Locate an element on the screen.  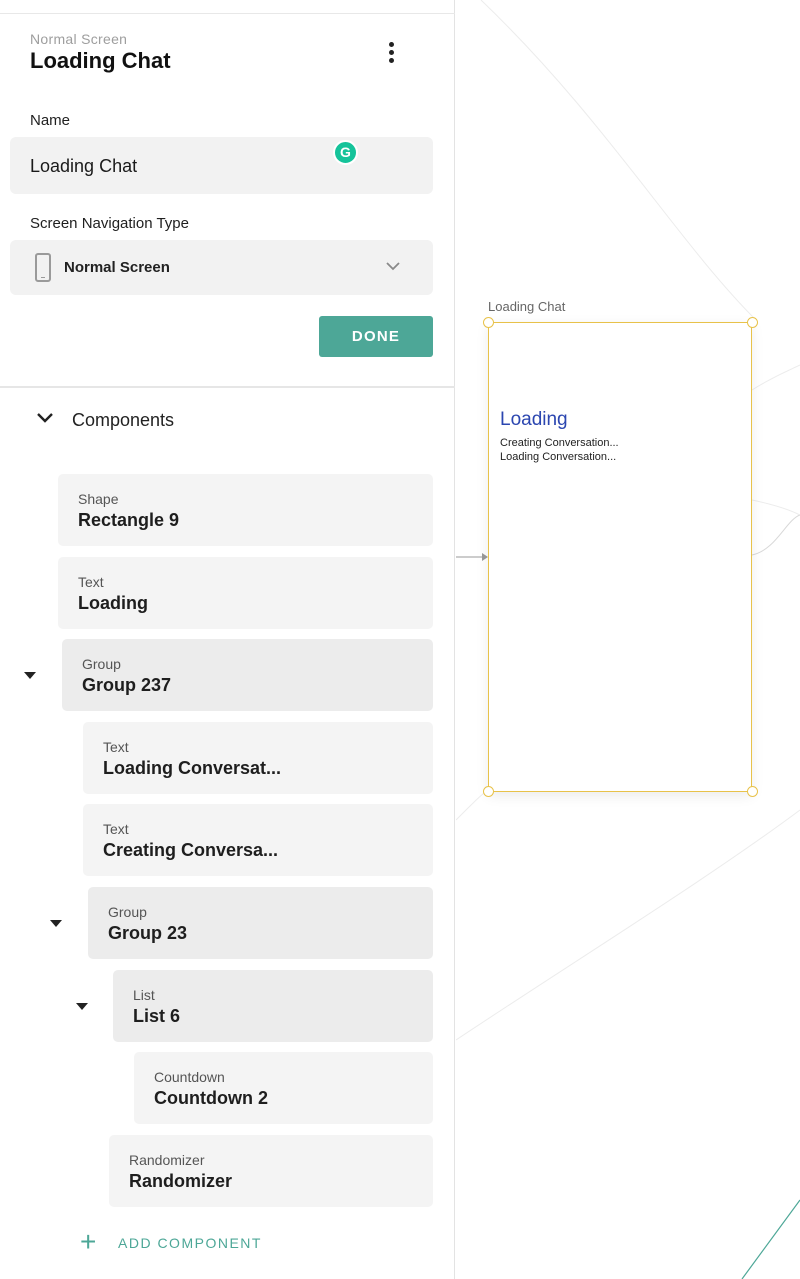
component-item: Group Group 23 is located at coordinates (260, 923).